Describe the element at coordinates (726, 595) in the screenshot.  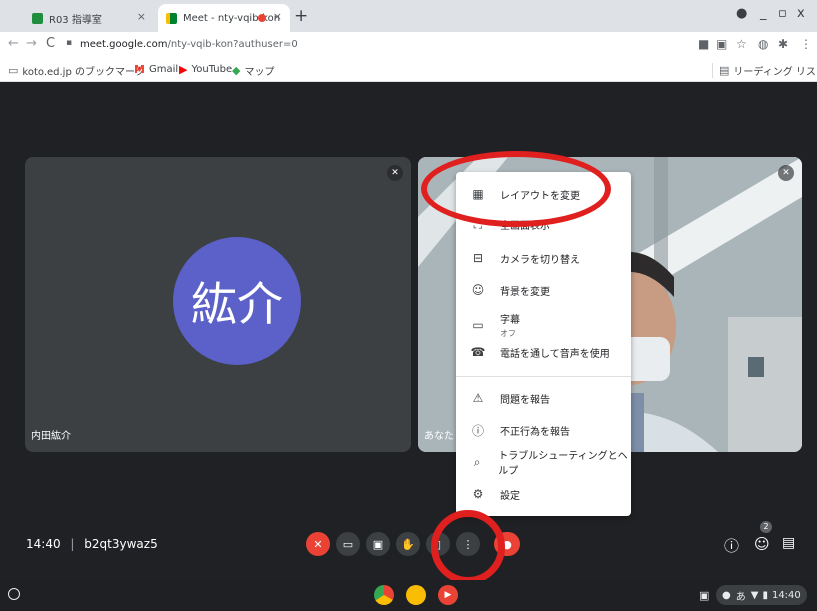
I see `notification-icon: ●` at that location.